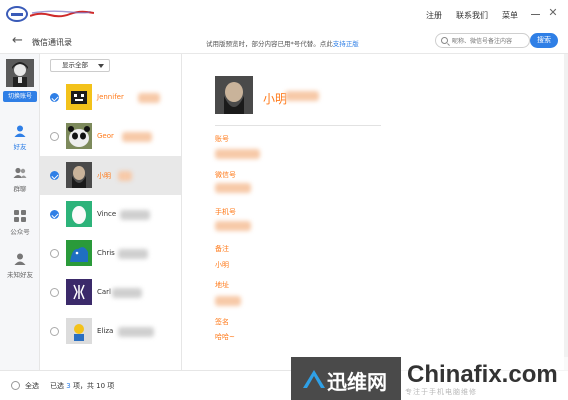  I want to click on switch-account-button: 切换账号, so click(20, 96).